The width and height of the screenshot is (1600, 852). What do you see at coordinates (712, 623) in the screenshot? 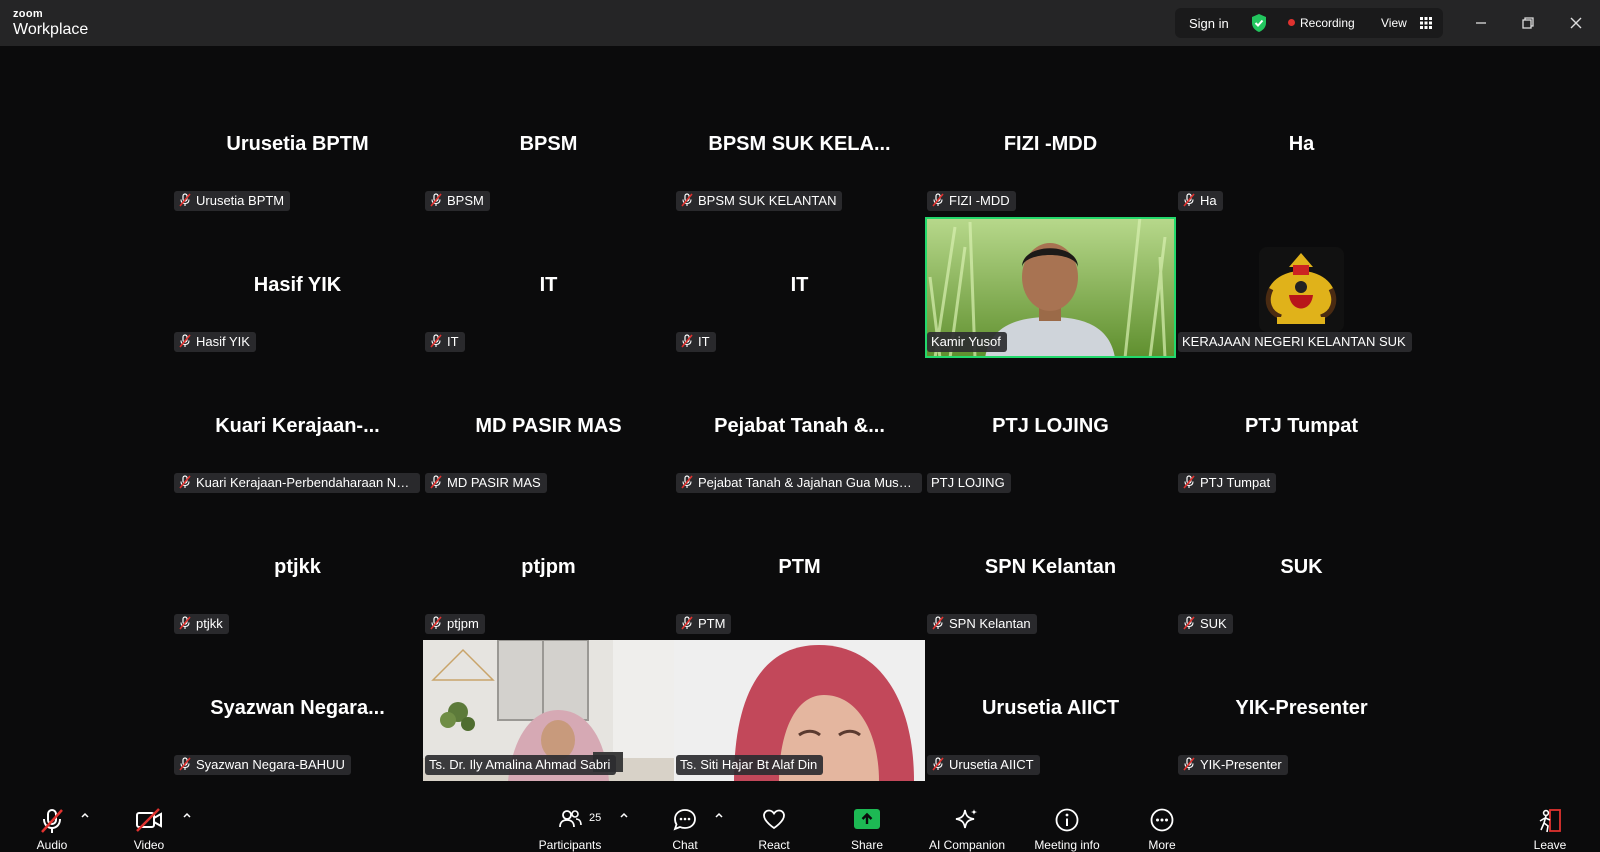
I see `participant-name-label: PTM` at bounding box center [712, 623].